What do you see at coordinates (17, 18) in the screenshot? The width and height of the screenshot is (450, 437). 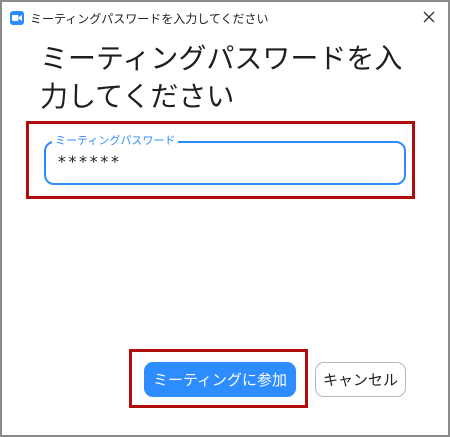 I see `zoom-camera-icon` at bounding box center [17, 18].